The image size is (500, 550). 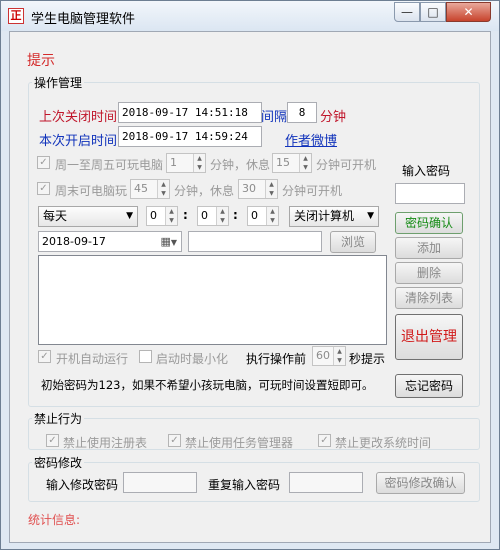 I want to click on minimize-button: —, so click(x=407, y=12).